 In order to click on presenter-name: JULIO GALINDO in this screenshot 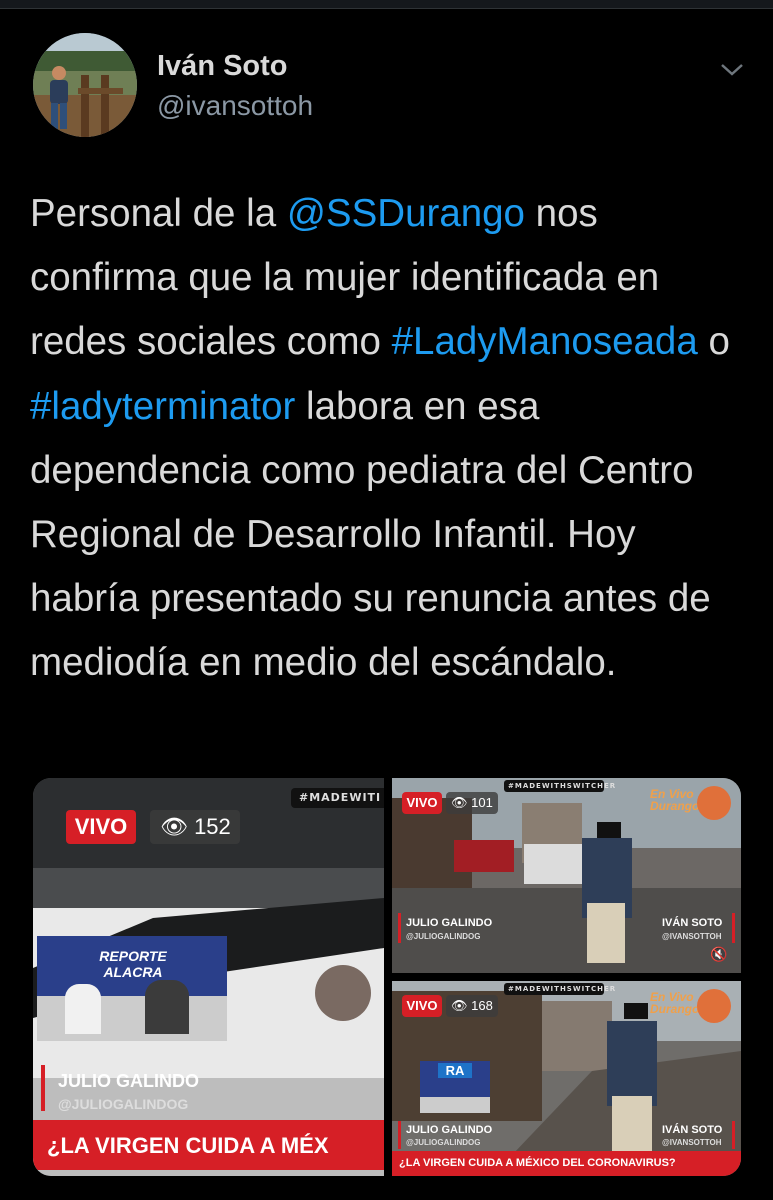, I will do `click(129, 1081)`.